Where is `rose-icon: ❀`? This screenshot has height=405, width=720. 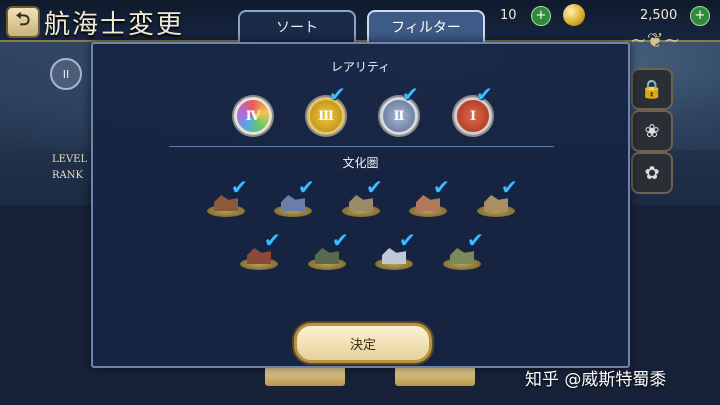 rose-icon: ❀ is located at coordinates (652, 131).